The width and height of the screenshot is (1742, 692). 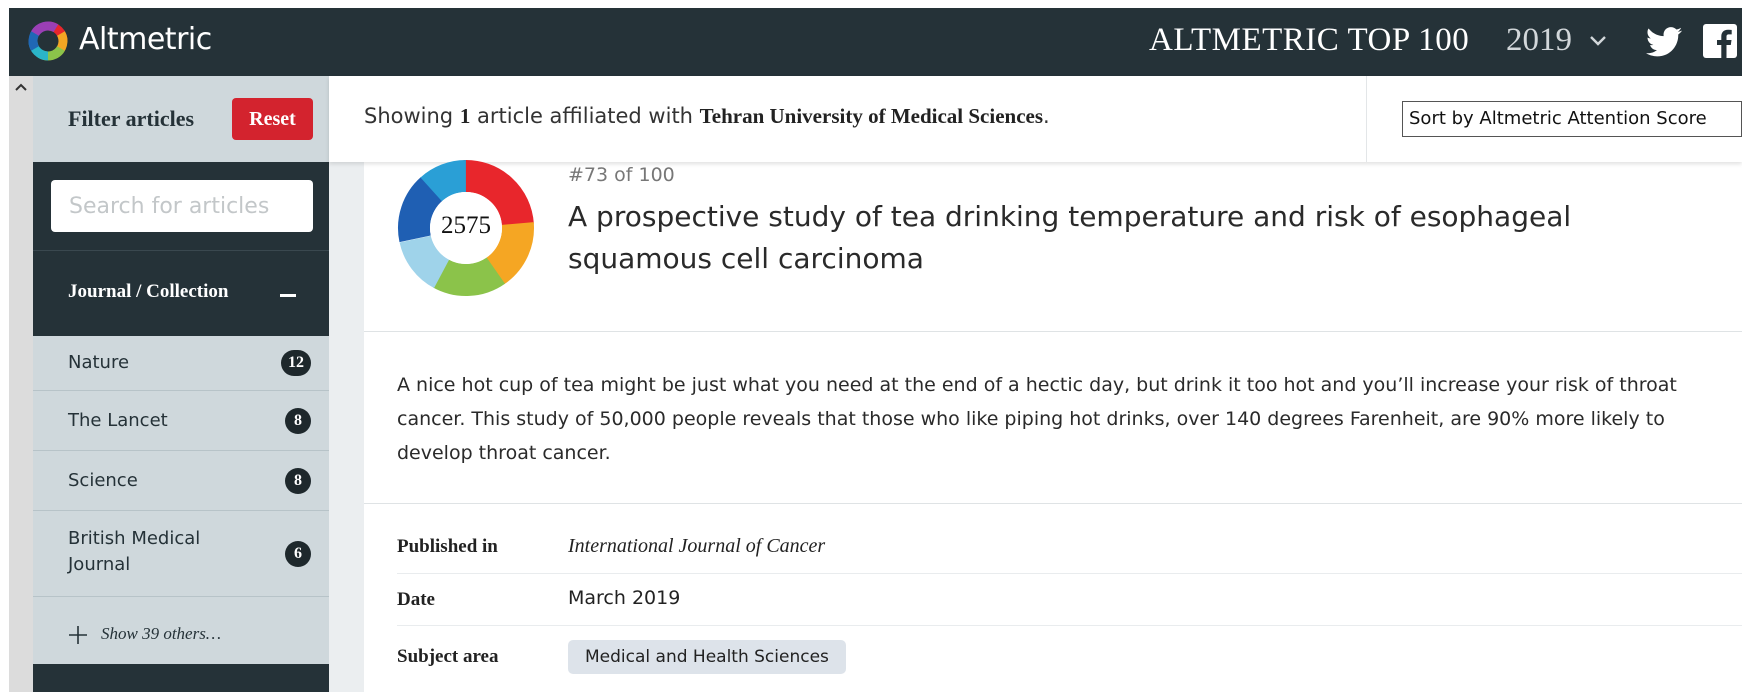 What do you see at coordinates (99, 362) in the screenshot?
I see `journal-item-label: Nature` at bounding box center [99, 362].